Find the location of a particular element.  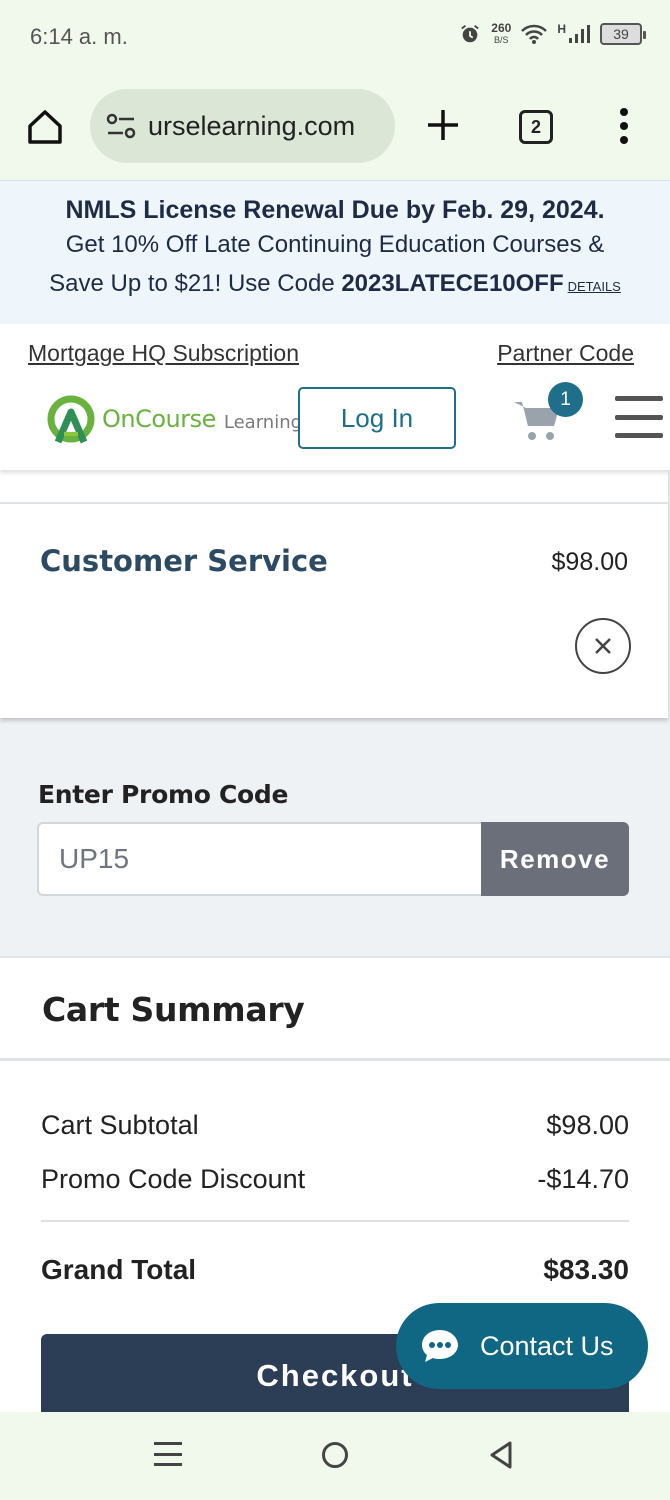

subtotal-row: Cart Subtotal $98.00 is located at coordinates (335, 1125).